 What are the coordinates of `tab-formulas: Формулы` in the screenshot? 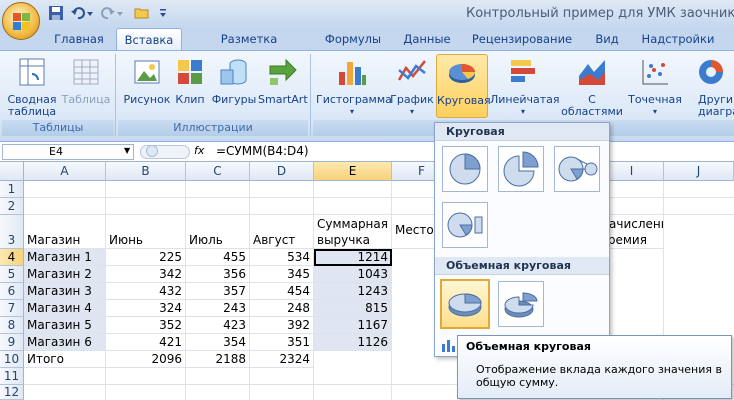 It's located at (353, 39).